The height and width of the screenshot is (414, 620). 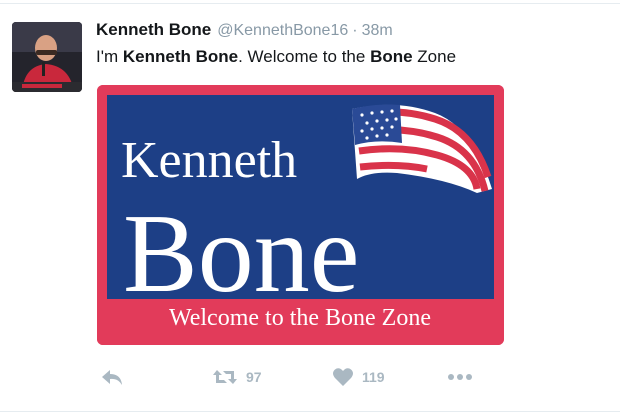 What do you see at coordinates (343, 377) in the screenshot?
I see `heart-icon` at bounding box center [343, 377].